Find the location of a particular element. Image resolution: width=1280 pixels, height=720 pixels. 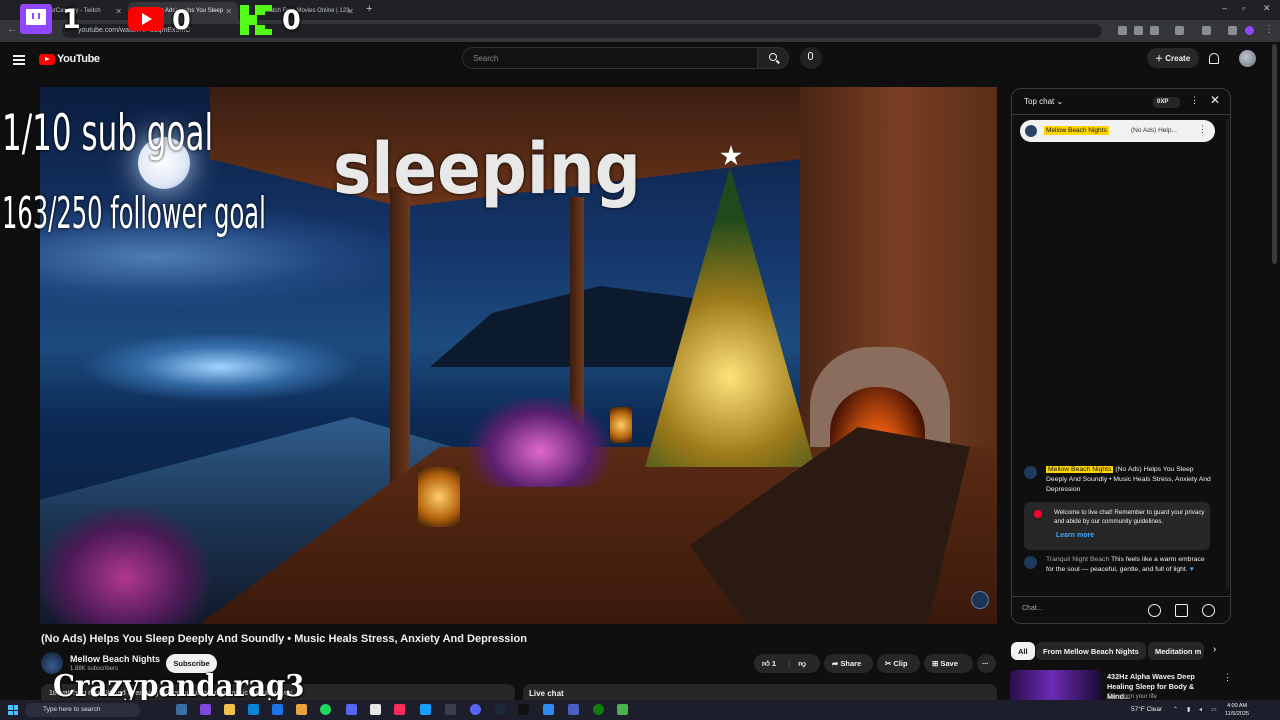

youtube-brand-label: YouTube is located at coordinates (78, 59).